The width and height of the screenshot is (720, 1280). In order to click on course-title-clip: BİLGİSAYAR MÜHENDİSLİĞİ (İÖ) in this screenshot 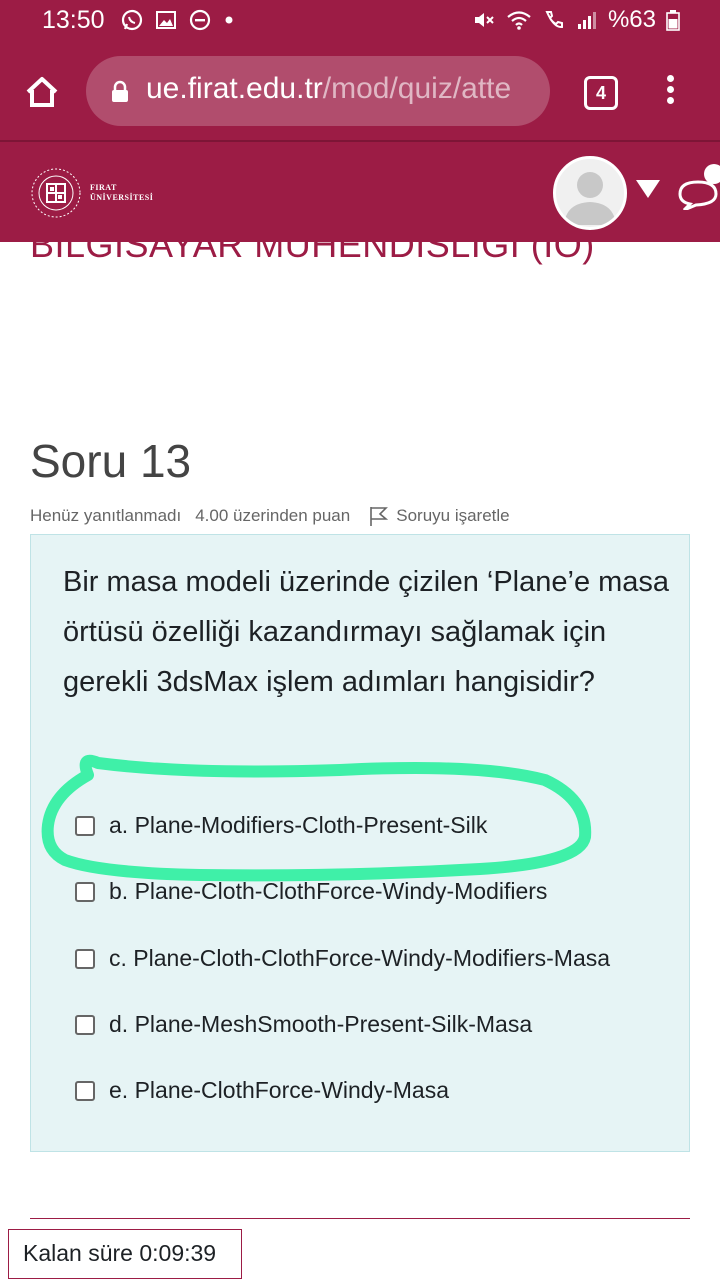, I will do `click(360, 262)`.